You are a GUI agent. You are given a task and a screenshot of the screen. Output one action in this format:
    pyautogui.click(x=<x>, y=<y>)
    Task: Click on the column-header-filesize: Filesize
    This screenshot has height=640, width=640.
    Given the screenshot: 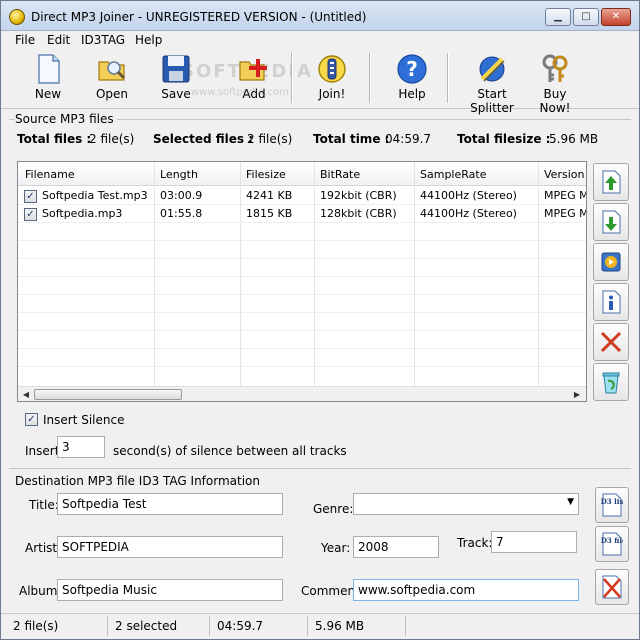 What is the action you would take?
    pyautogui.click(x=266, y=174)
    